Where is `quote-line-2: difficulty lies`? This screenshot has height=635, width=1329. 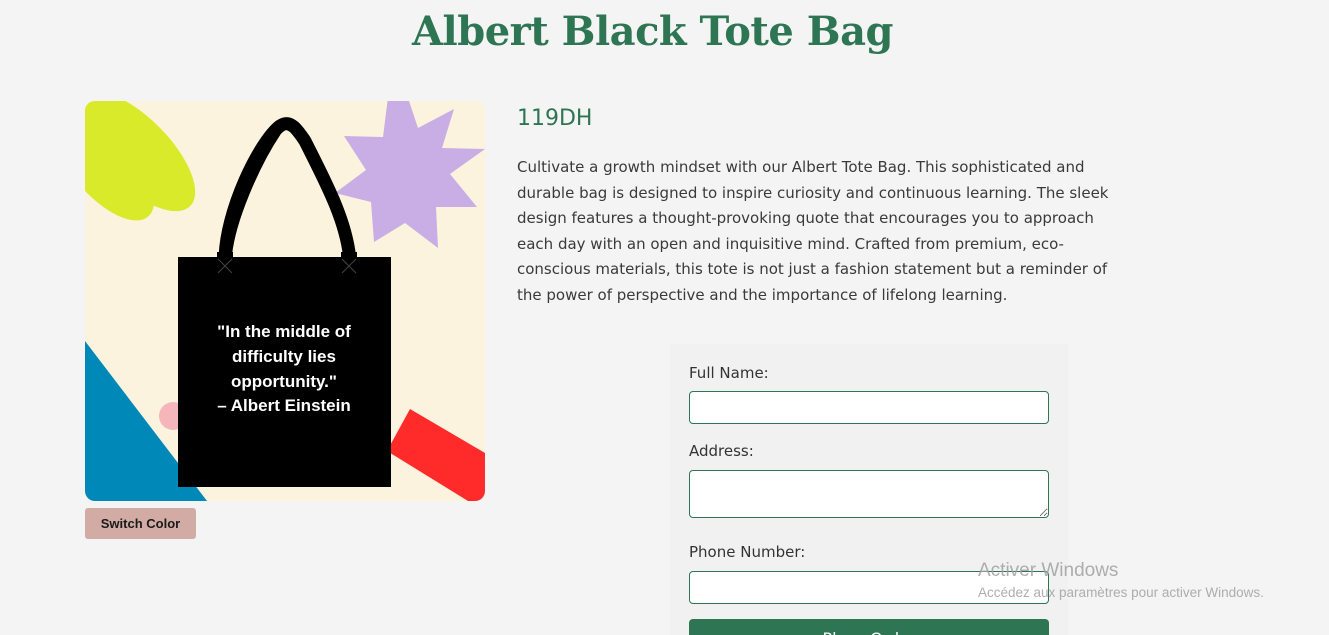 quote-line-2: difficulty lies is located at coordinates (284, 356).